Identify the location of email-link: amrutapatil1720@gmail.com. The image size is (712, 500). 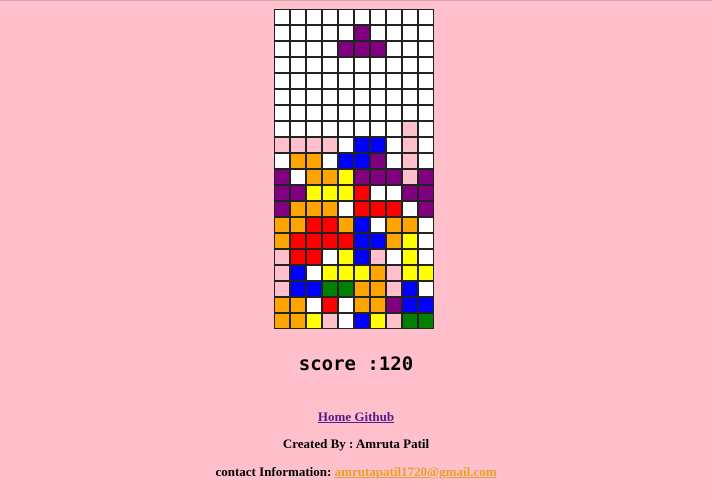
(416, 471).